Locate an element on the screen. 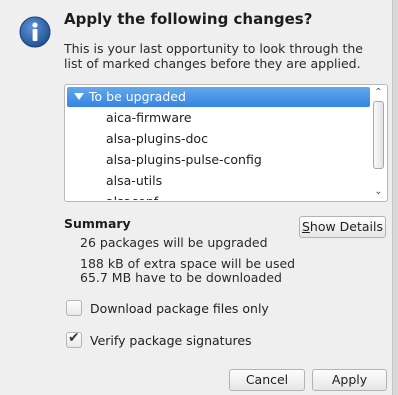  list-item: alsa-plugins-pulse-config is located at coordinates (218, 159).